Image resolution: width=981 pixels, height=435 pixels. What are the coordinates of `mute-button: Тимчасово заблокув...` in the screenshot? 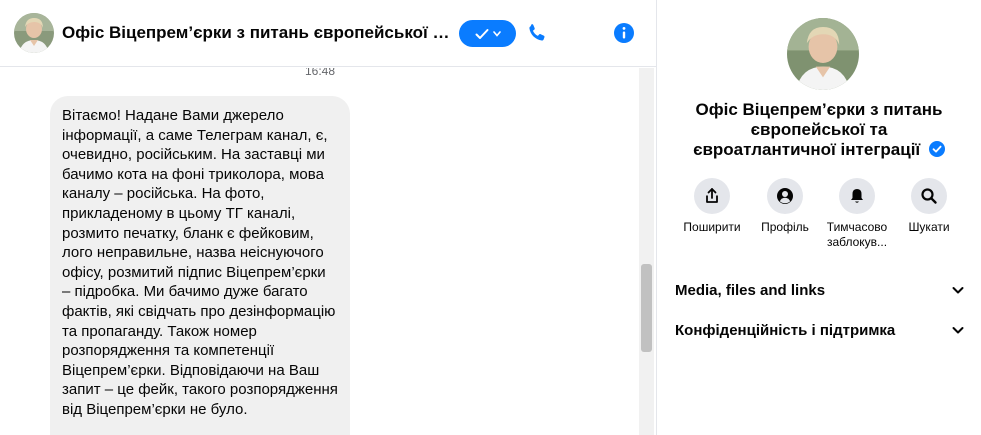 It's located at (857, 214).